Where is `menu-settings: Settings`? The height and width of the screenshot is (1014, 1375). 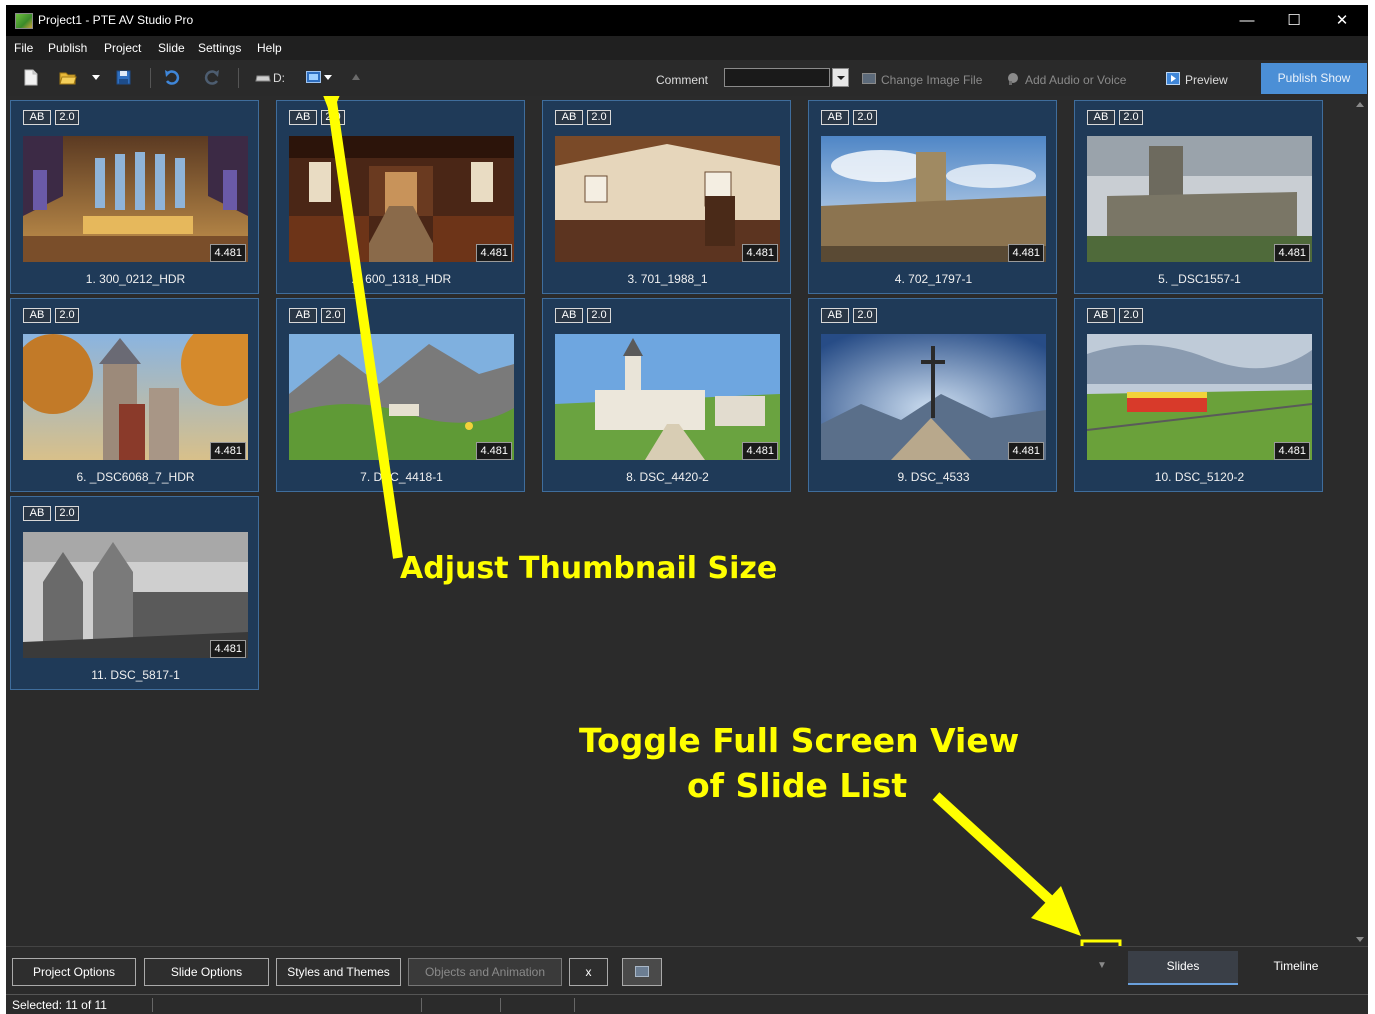 menu-settings: Settings is located at coordinates (219, 48).